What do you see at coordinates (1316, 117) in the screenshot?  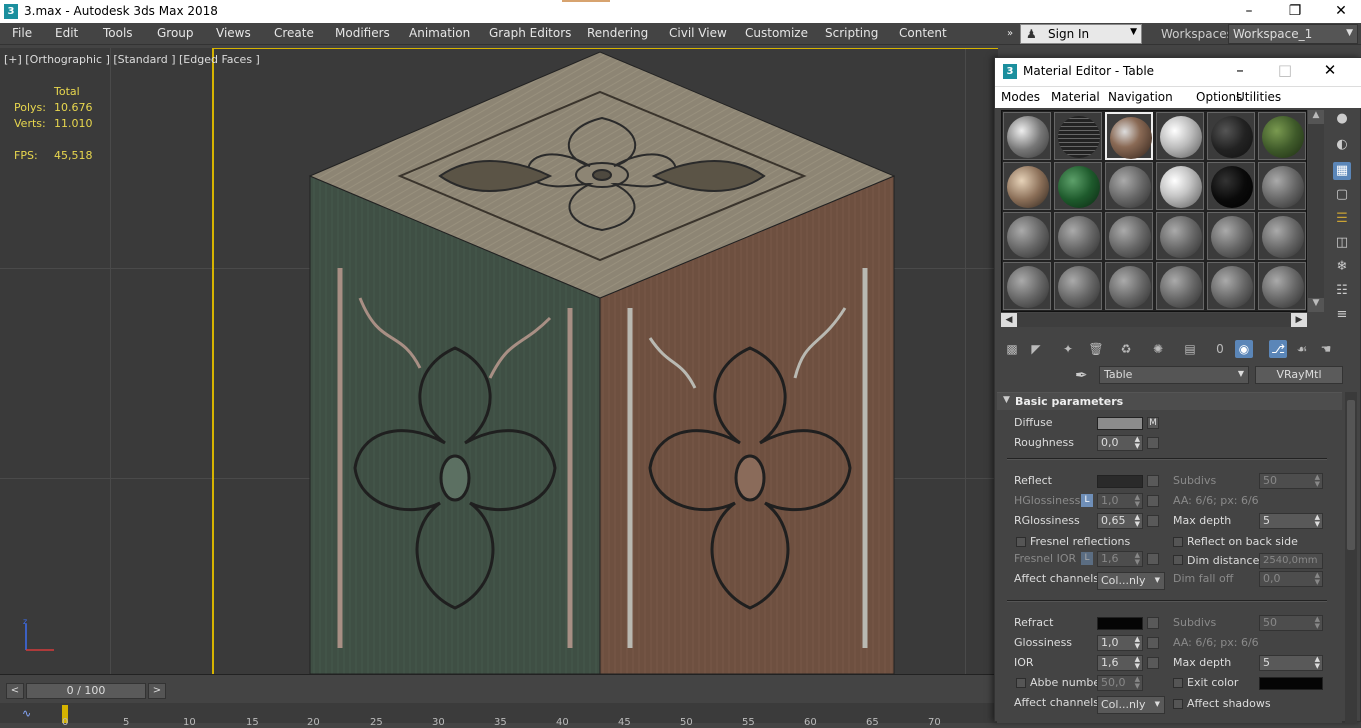 I see `scroll-up-icon: ▲` at bounding box center [1316, 117].